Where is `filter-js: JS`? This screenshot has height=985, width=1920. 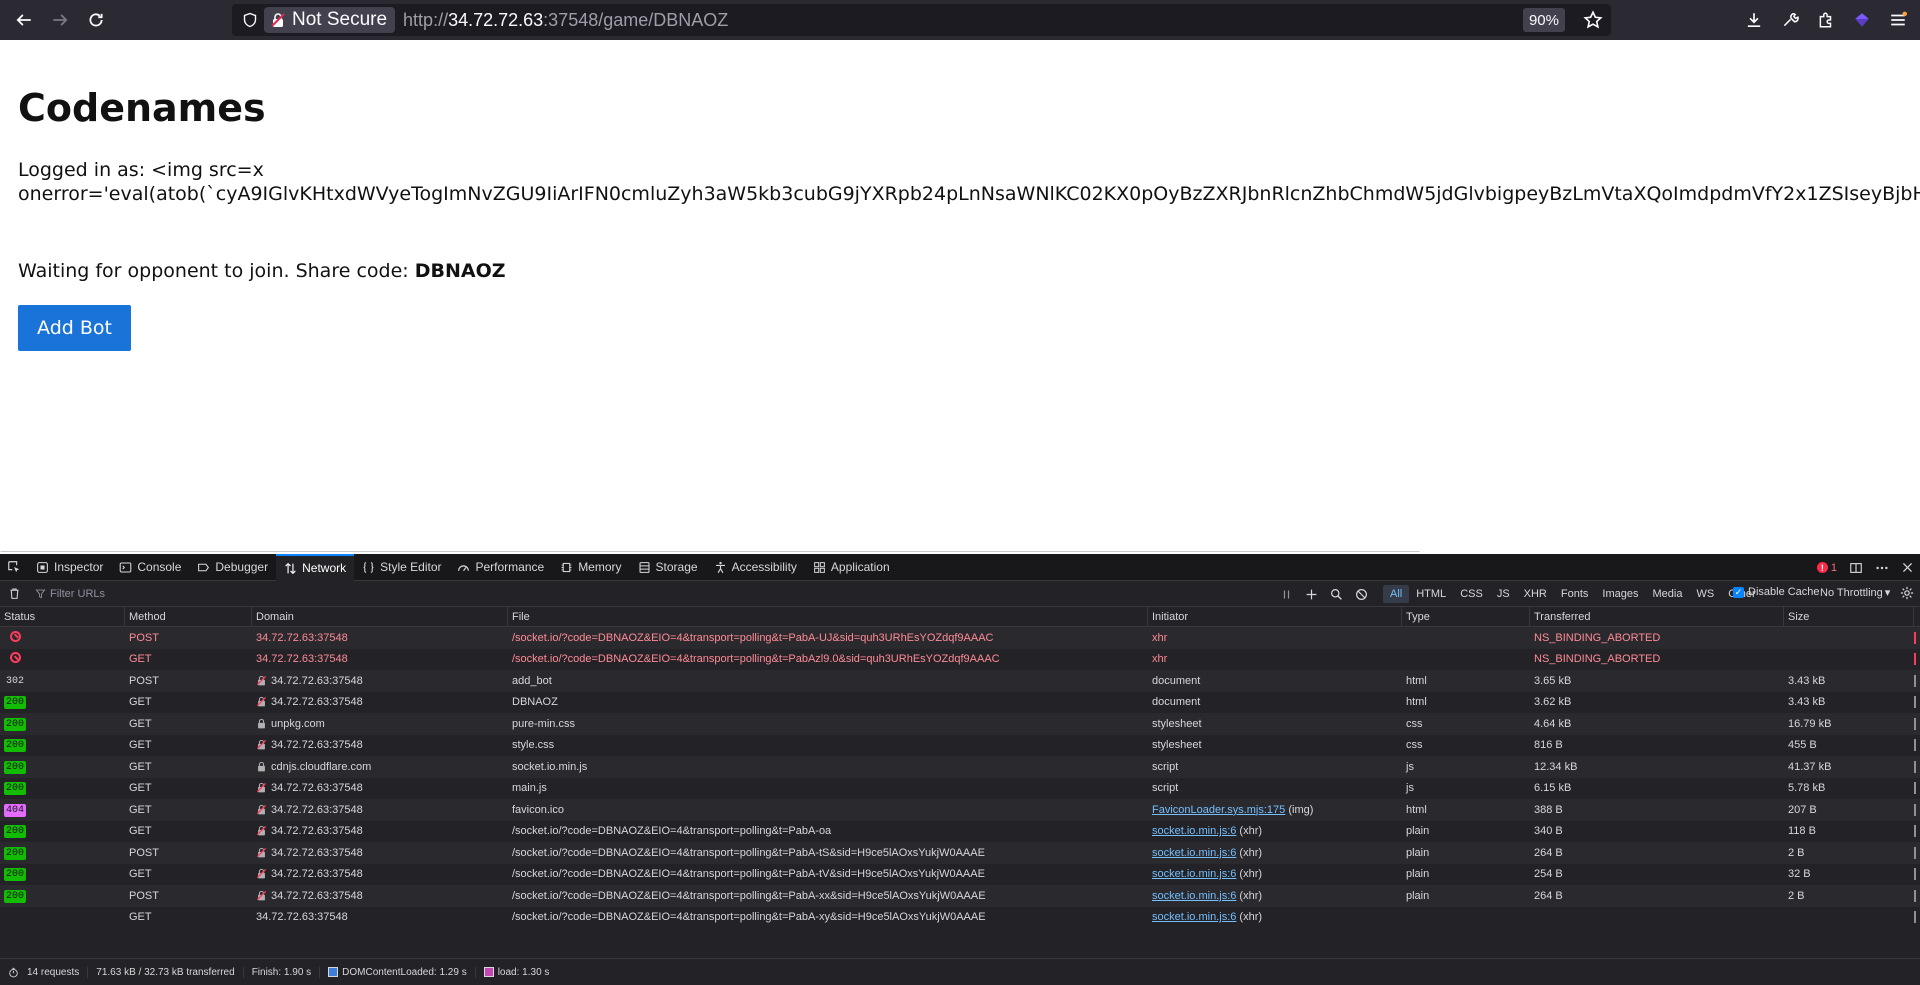
filter-js: JS is located at coordinates (1503, 594).